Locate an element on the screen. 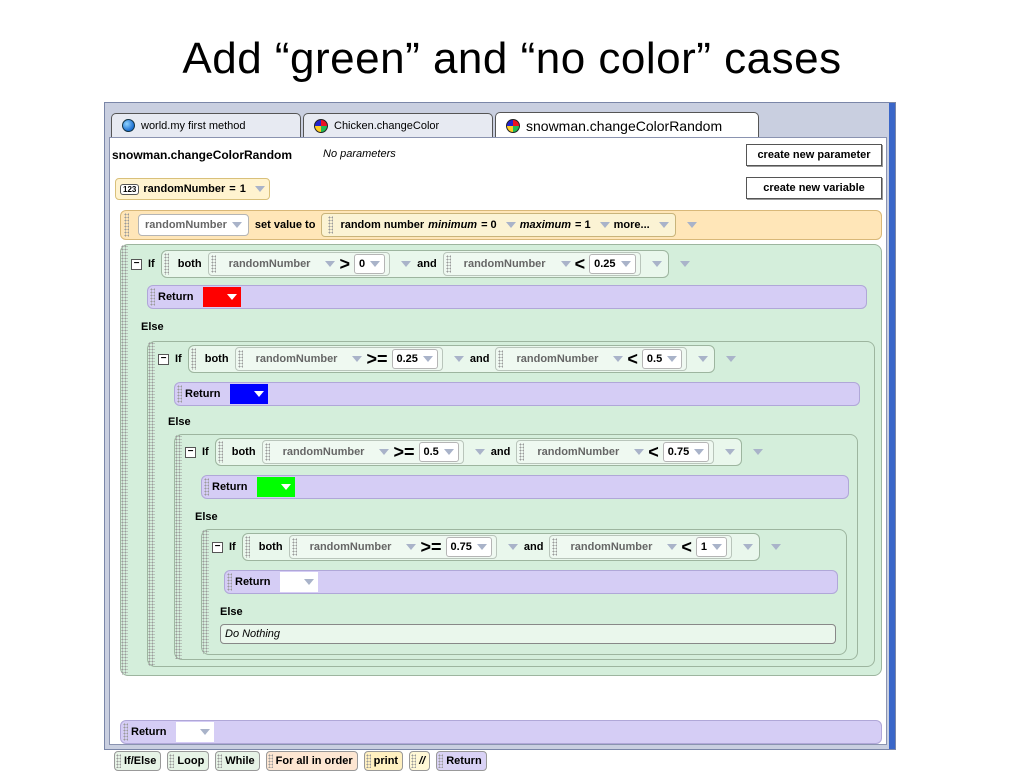 The image size is (1024, 774). variable-tile: 123 randomNumber = 1 is located at coordinates (192, 189).